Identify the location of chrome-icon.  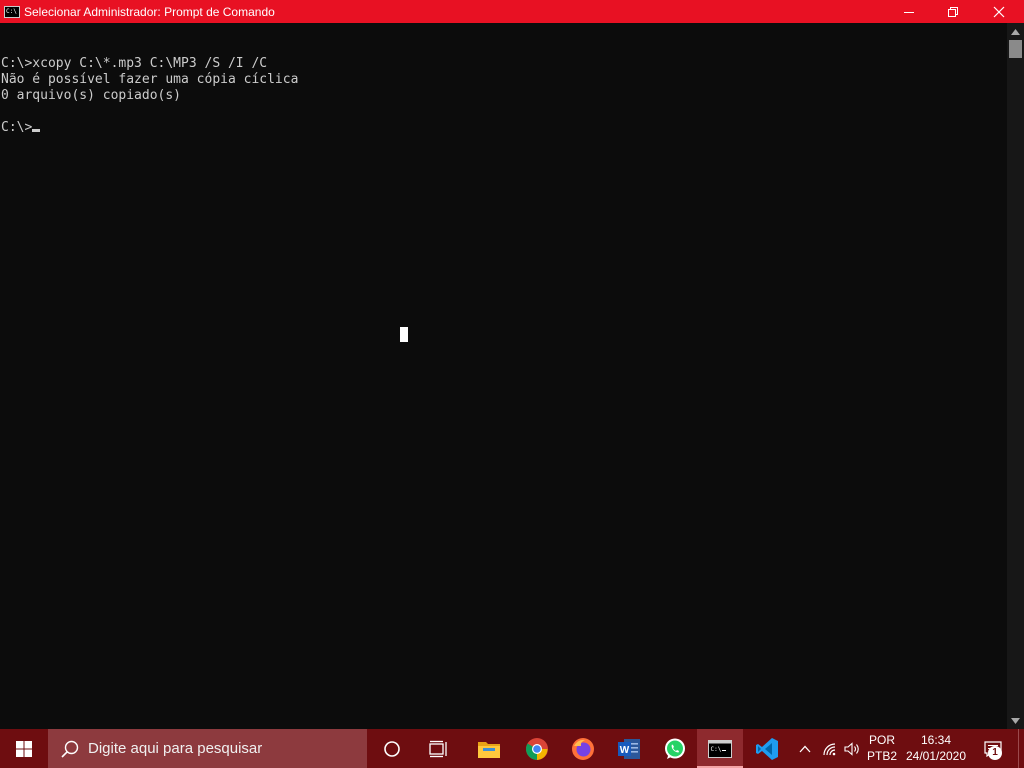
(537, 748).